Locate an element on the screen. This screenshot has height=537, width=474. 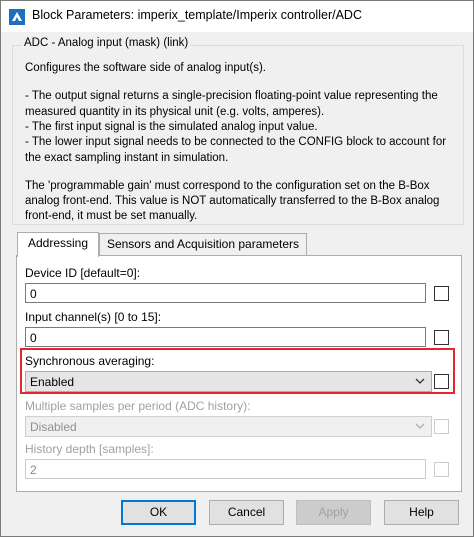
tab-sensors-label: Sensors and Acquisition parameters is located at coordinates (203, 244).